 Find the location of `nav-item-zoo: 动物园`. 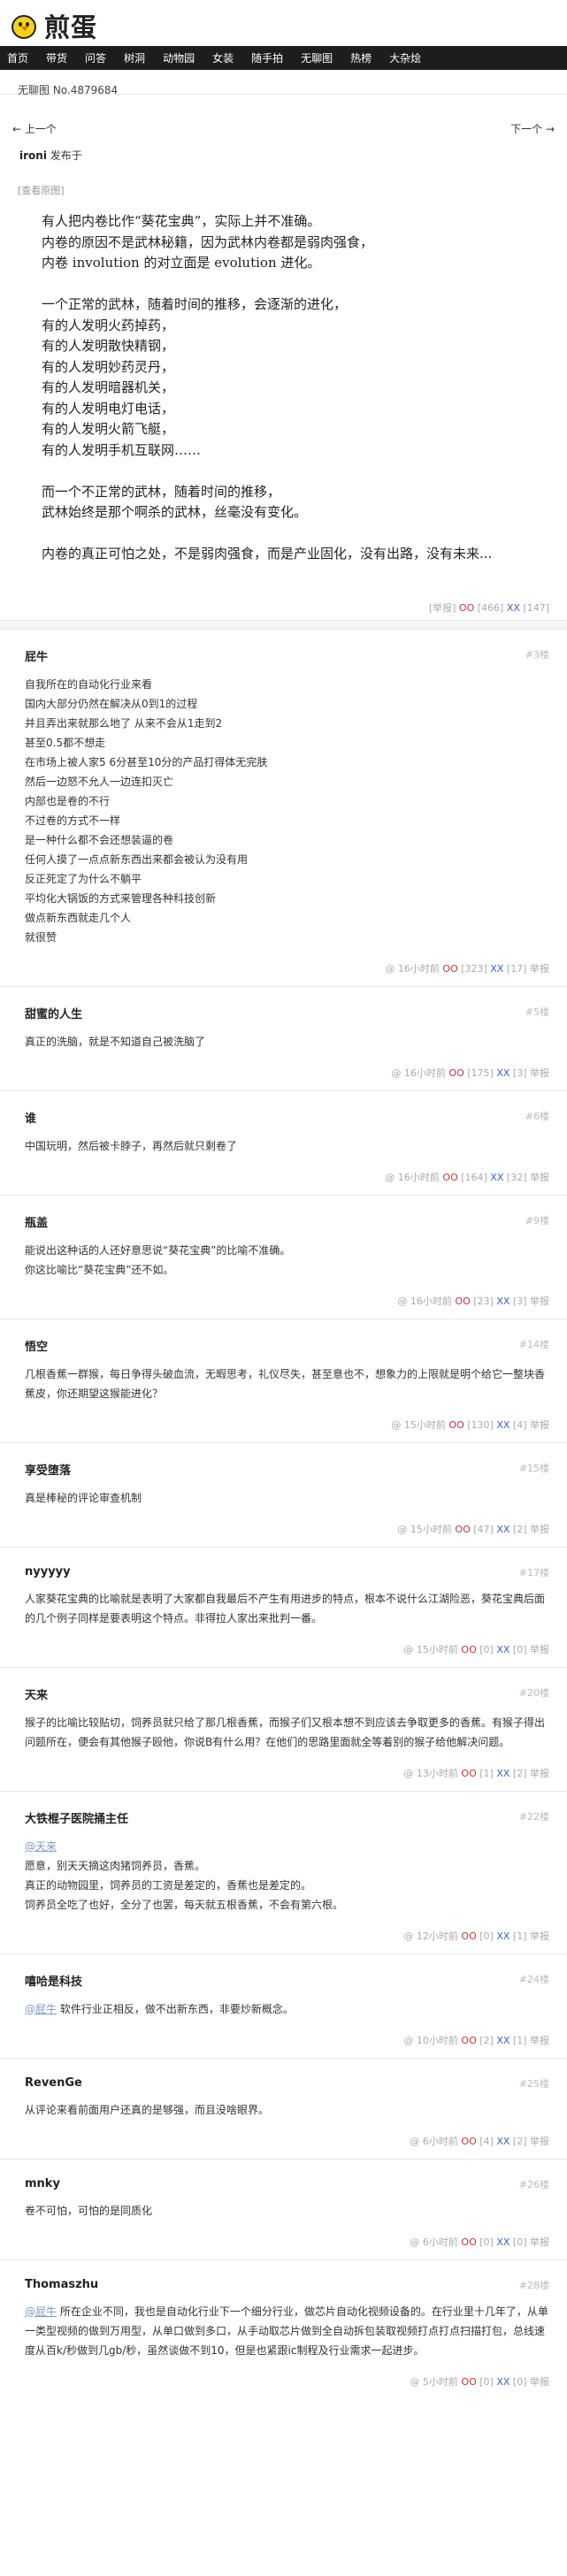

nav-item-zoo: 动物园 is located at coordinates (179, 58).